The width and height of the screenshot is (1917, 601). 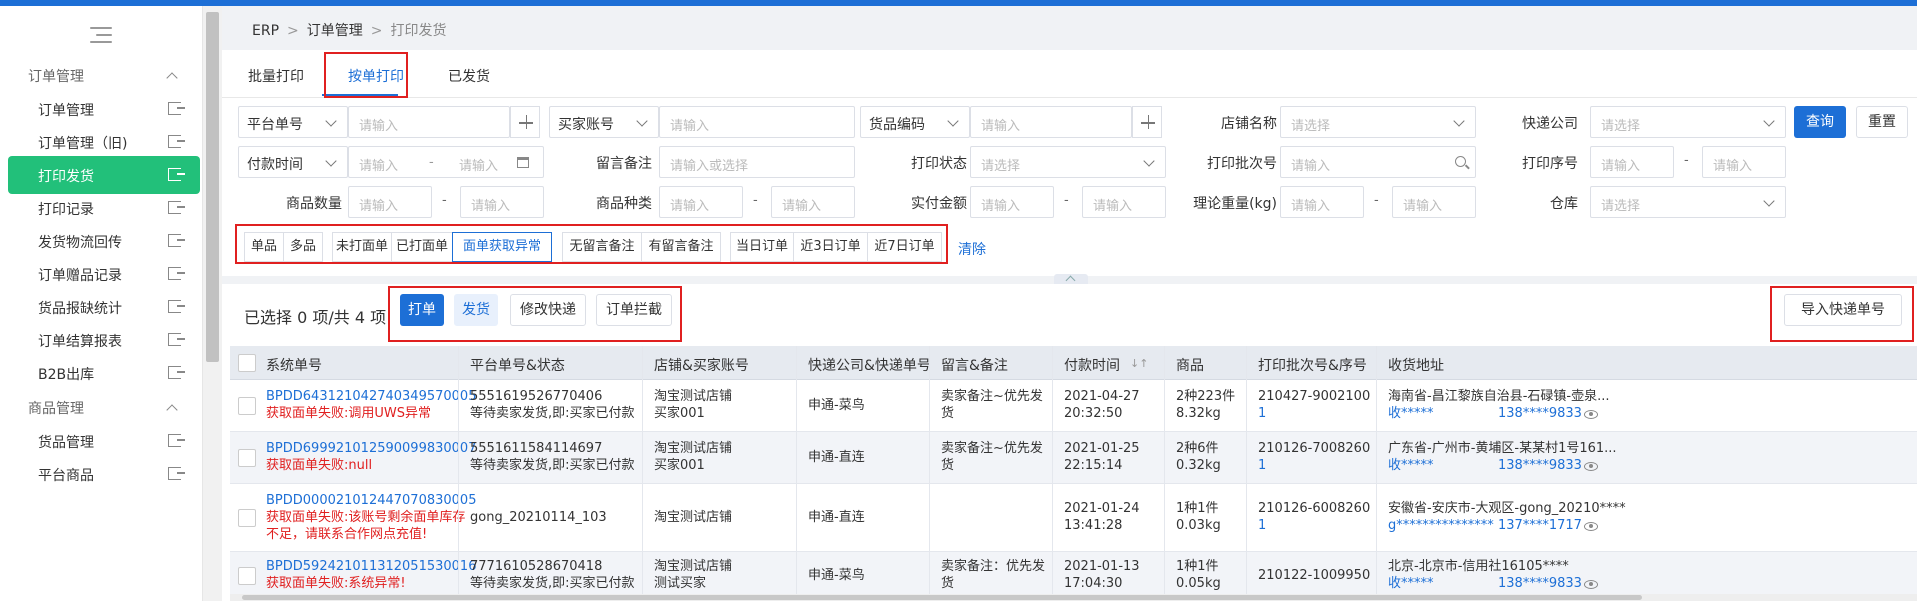 I want to click on buyer-input: 请输入, so click(x=757, y=122).